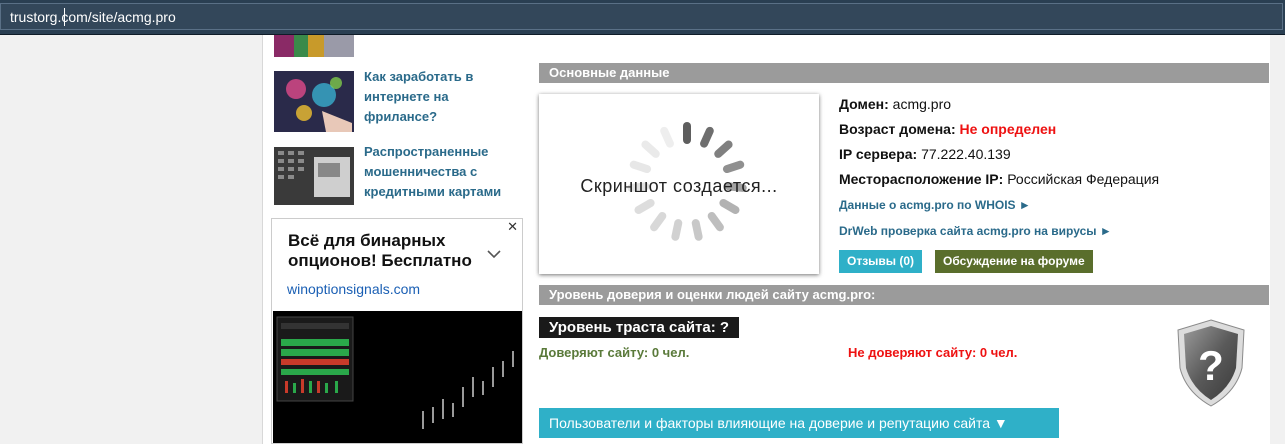  What do you see at coordinates (1014, 261) in the screenshot?
I see `forum-discussion-button: Обсуждение на форуме` at bounding box center [1014, 261].